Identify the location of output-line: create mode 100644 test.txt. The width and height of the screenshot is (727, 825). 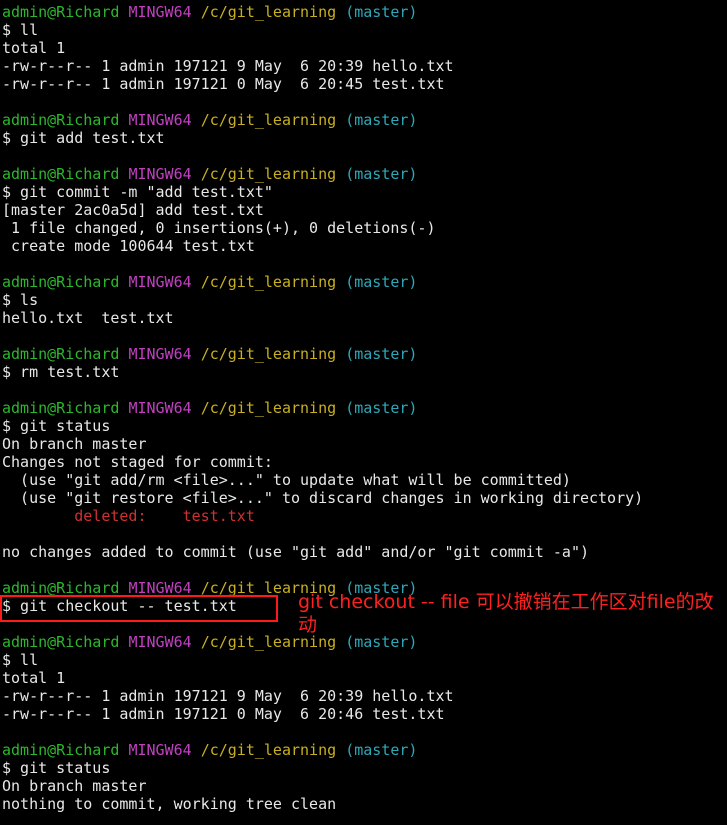
(128, 246).